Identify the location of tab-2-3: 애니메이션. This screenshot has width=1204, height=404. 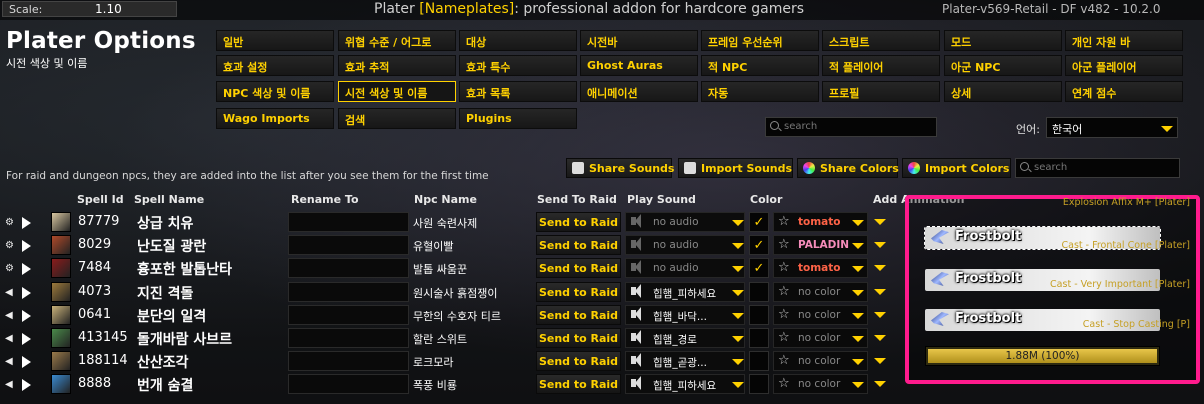
(639, 91).